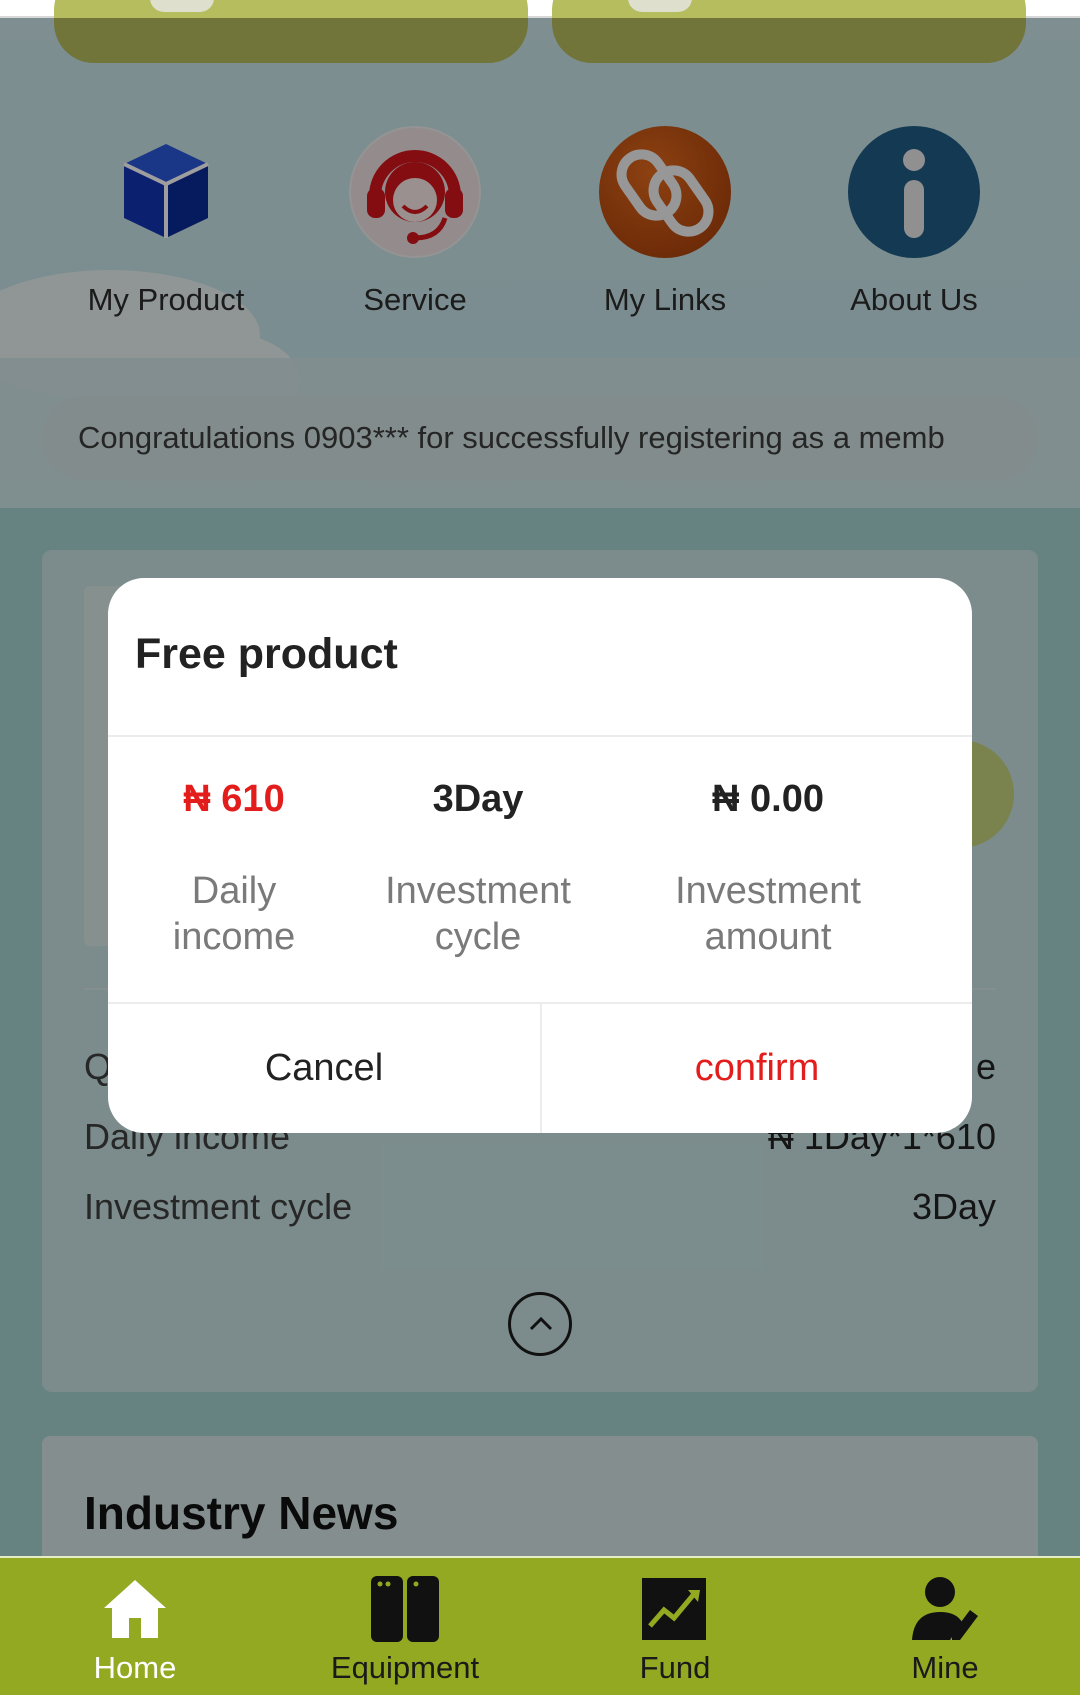 Image resolution: width=1080 pixels, height=1695 pixels. Describe the element at coordinates (540, 1625) in the screenshot. I see `bottom-navigation: Home Equipment Fund Mine` at that location.